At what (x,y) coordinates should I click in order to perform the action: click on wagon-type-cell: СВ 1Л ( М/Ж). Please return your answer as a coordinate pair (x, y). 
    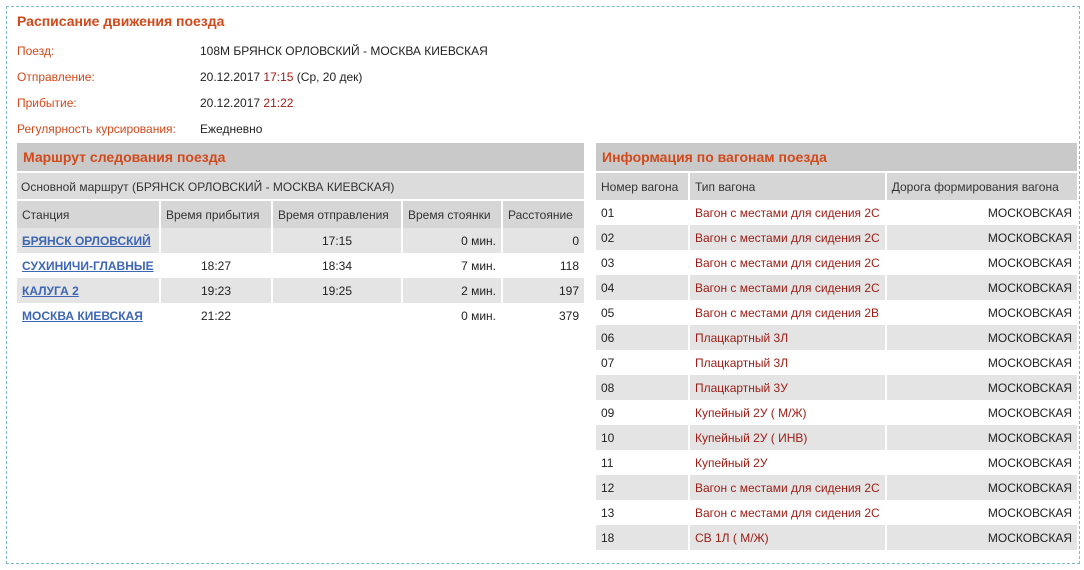
    Looking at the image, I should click on (788, 537).